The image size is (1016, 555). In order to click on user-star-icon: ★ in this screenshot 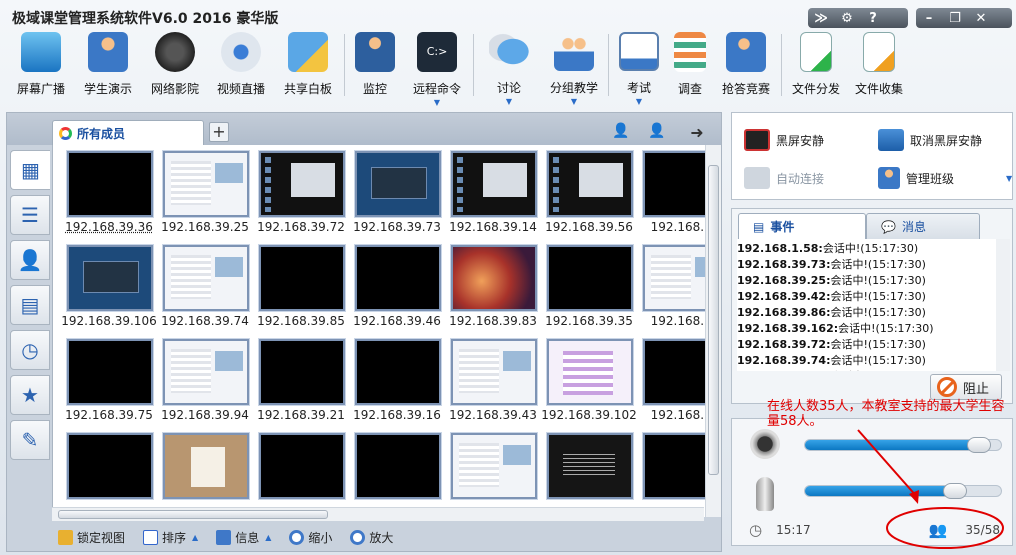, I will do `click(30, 395)`.